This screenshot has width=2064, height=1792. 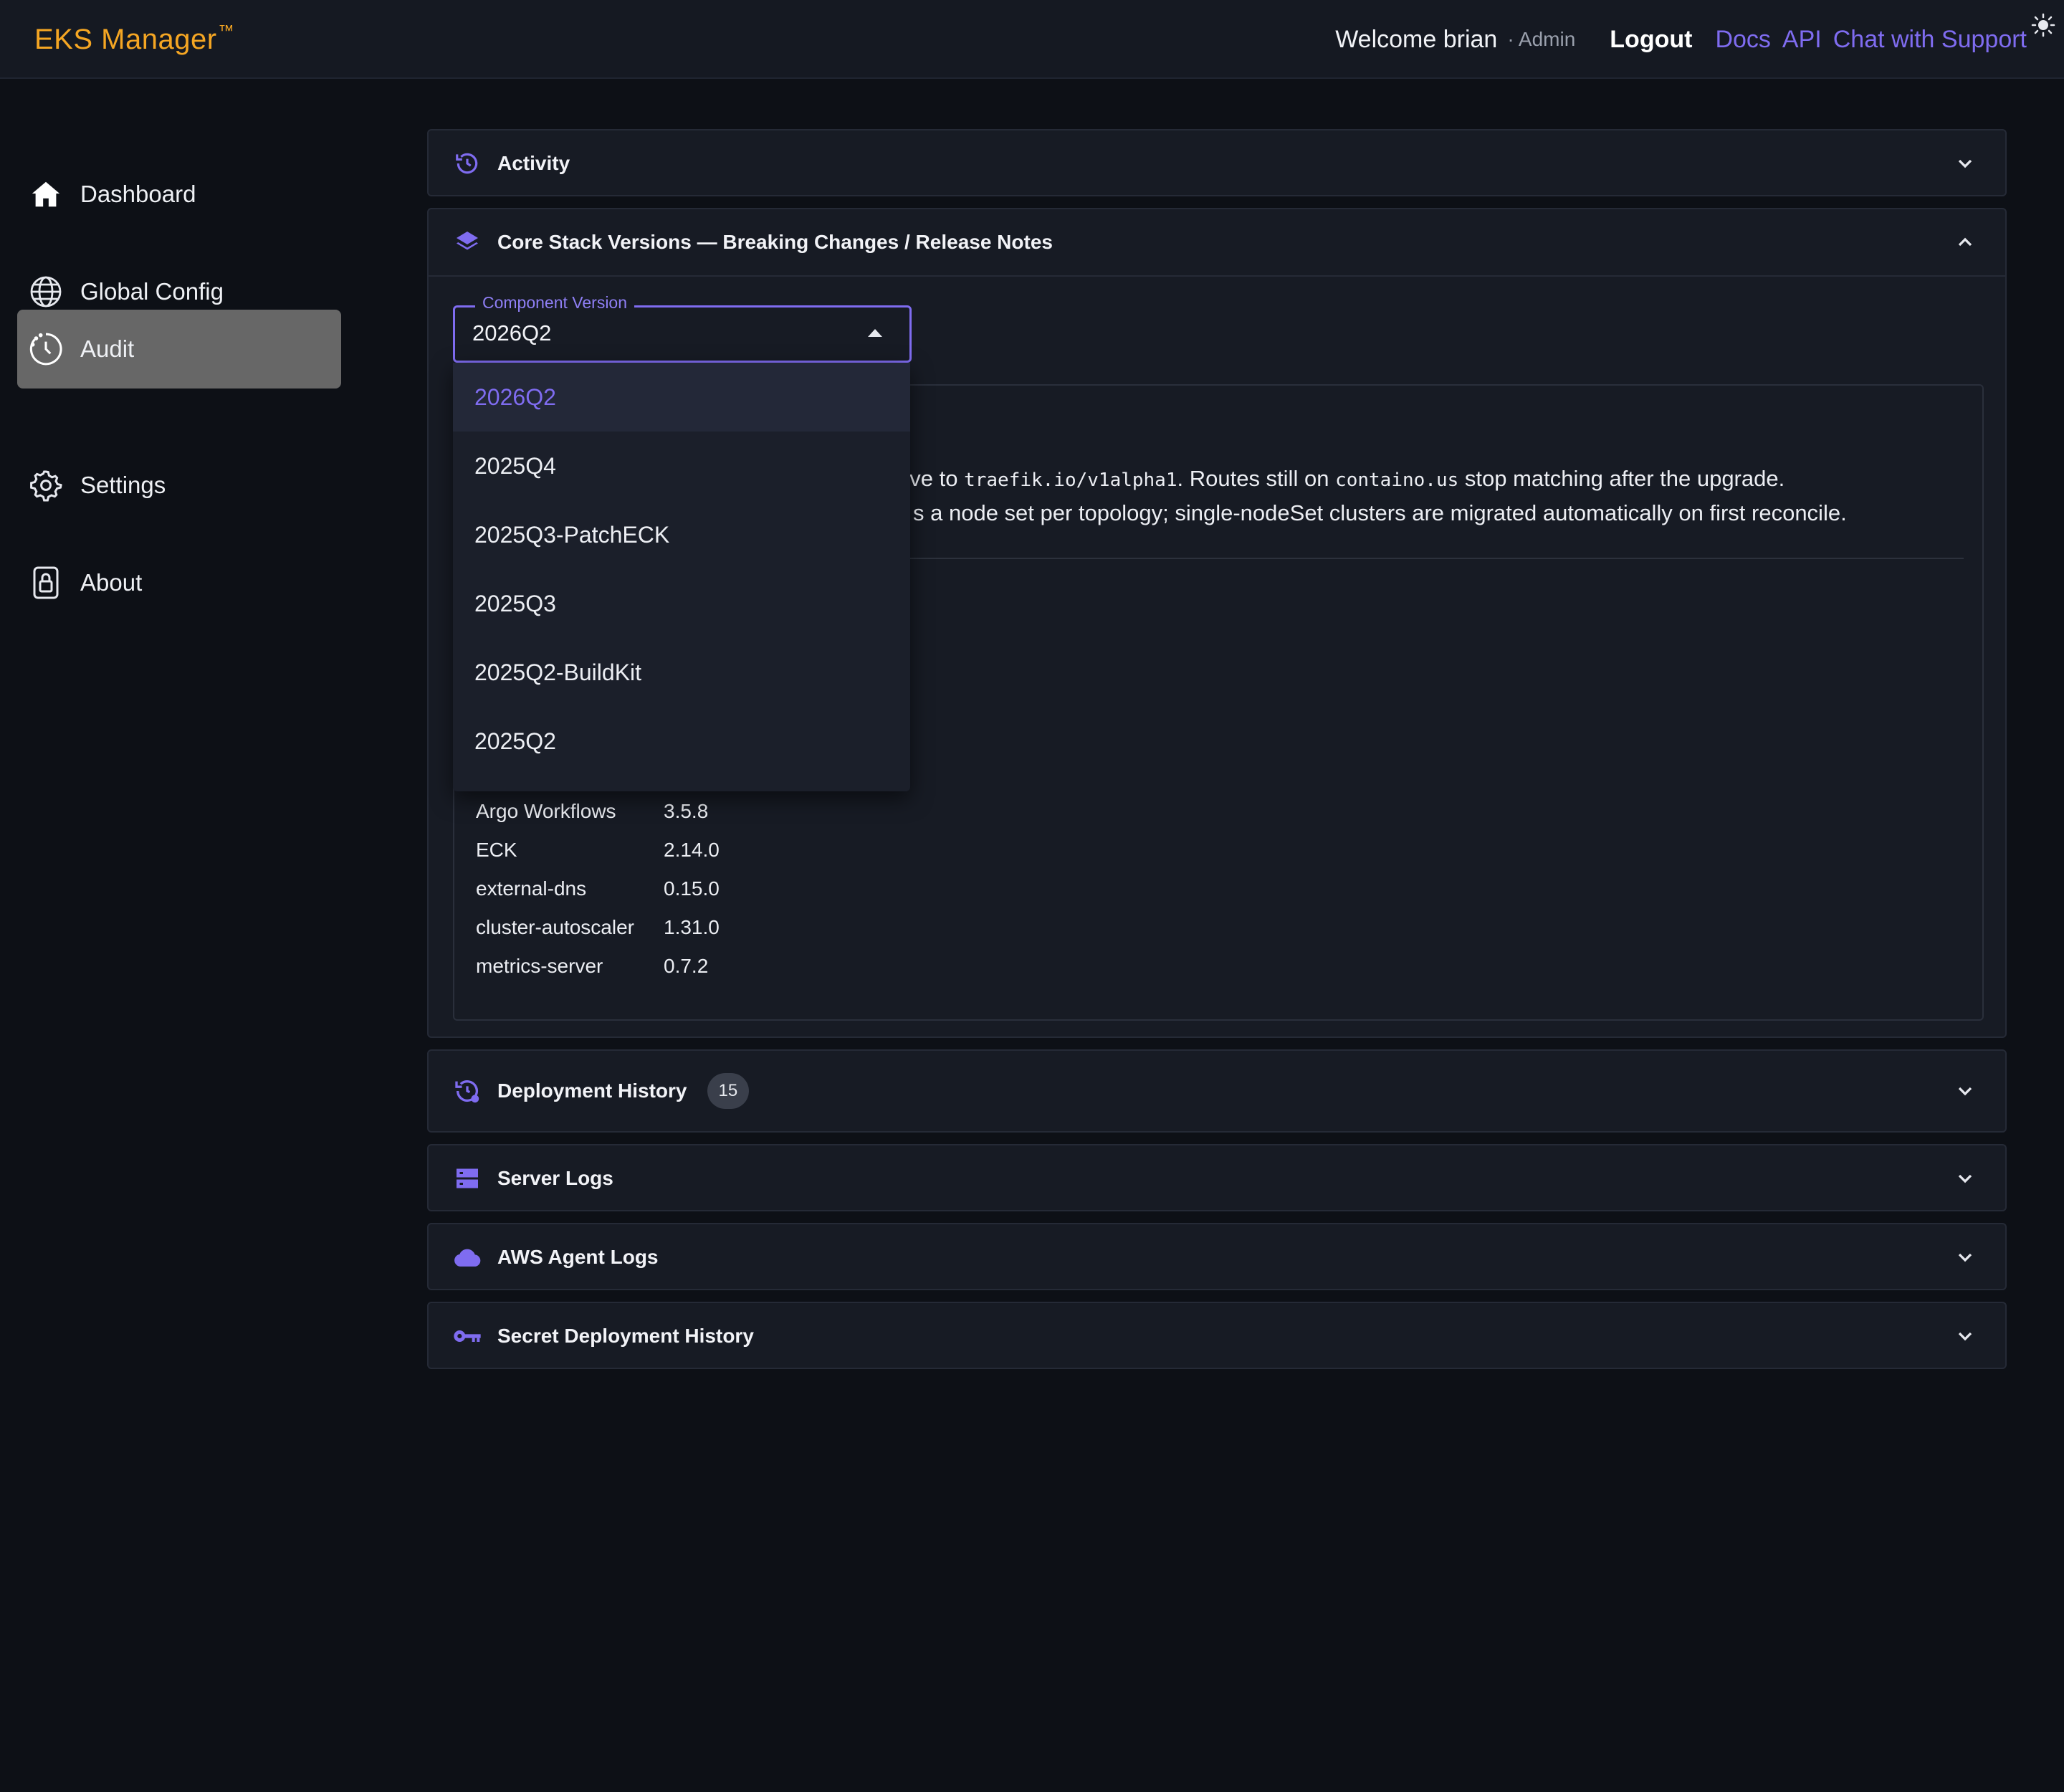 I want to click on panel-title: Secret Deployment History, so click(x=625, y=1336).